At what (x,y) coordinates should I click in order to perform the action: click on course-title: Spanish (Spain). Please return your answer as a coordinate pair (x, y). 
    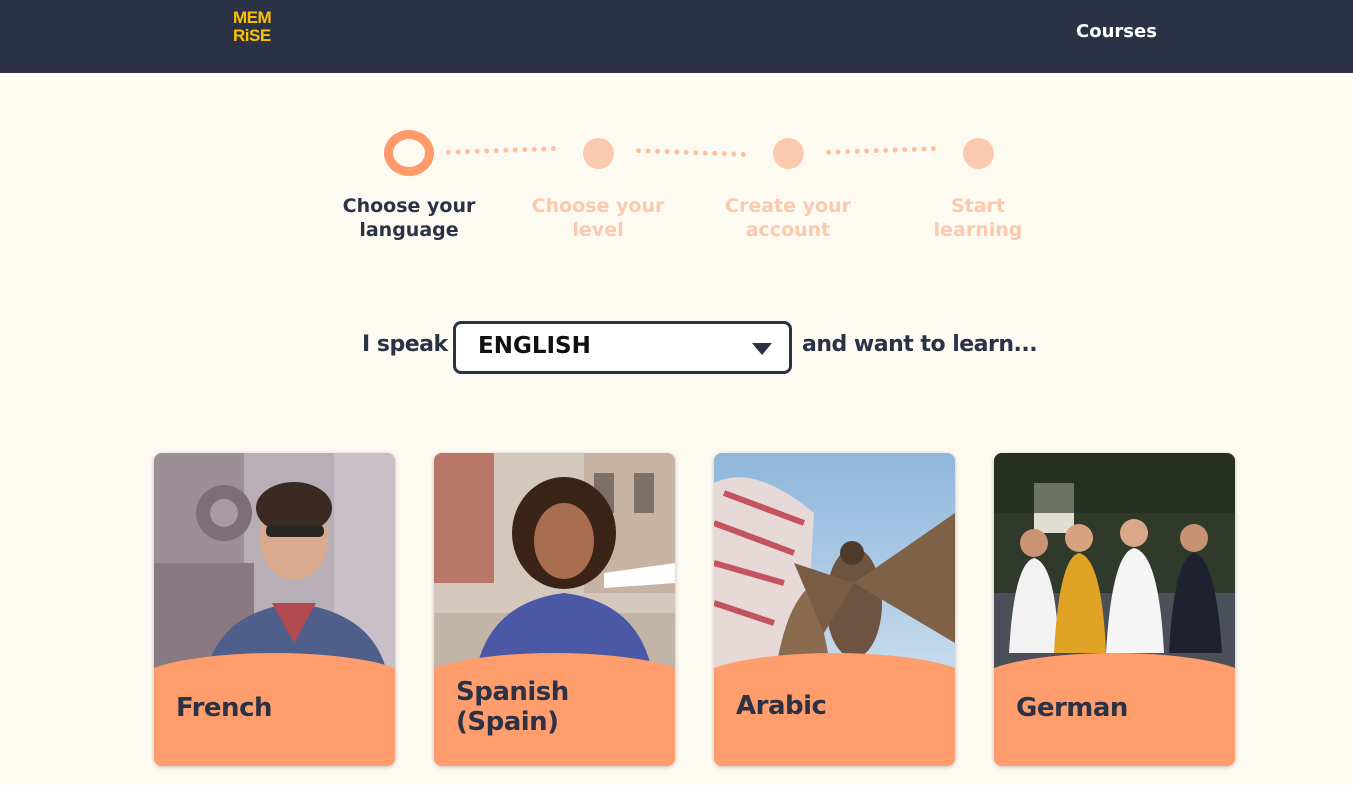
    Looking at the image, I should click on (561, 707).